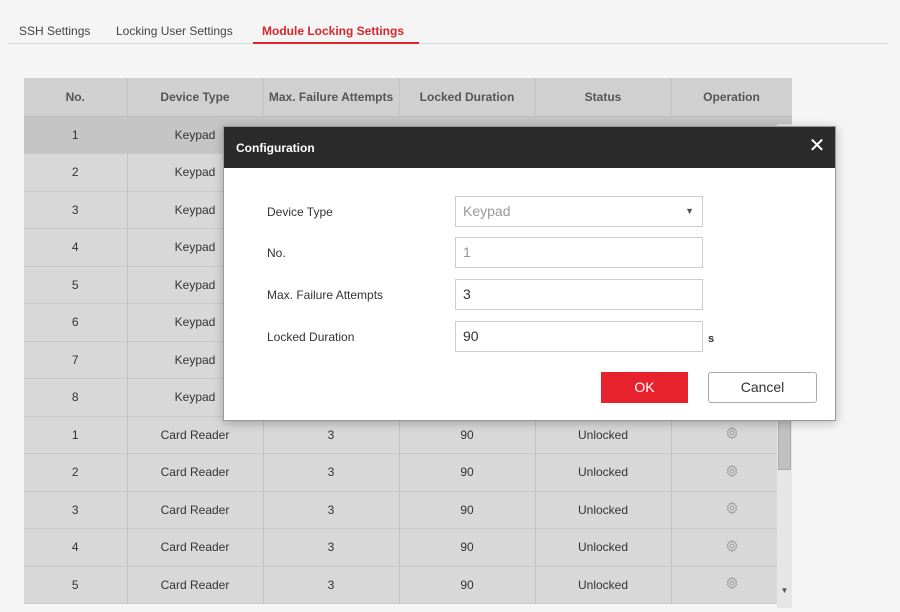  I want to click on column-header-no: No., so click(76, 97).